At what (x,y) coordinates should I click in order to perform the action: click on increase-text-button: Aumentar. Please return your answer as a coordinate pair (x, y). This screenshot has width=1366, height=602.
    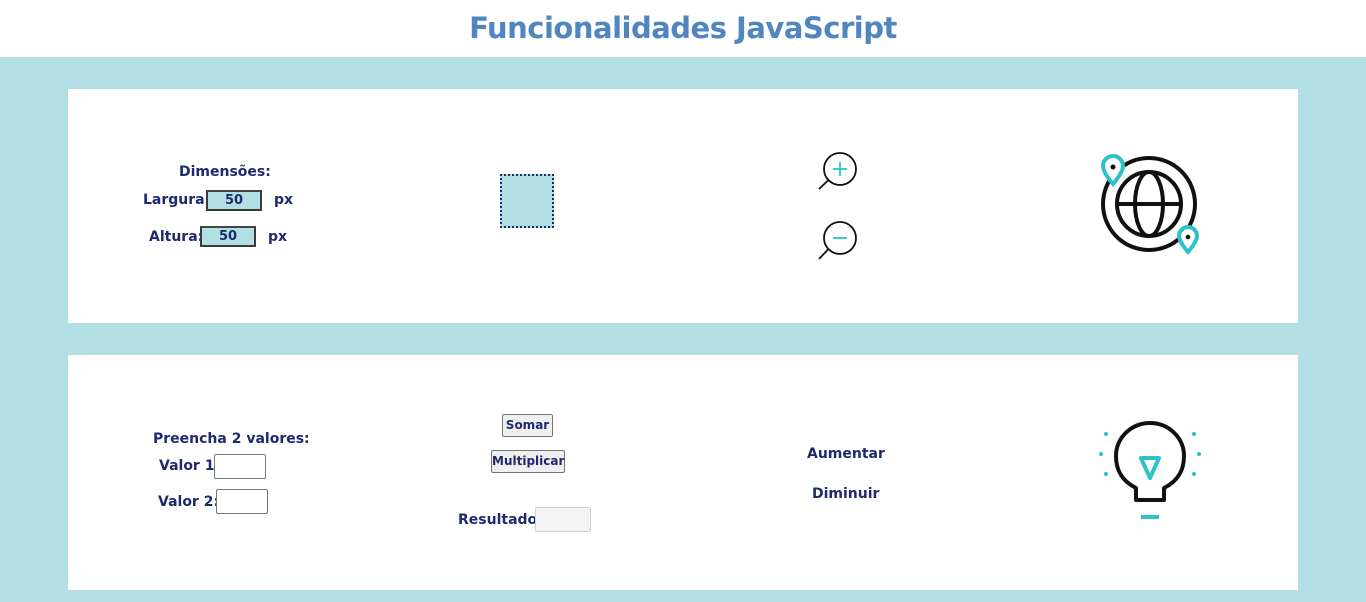
    Looking at the image, I should click on (846, 454).